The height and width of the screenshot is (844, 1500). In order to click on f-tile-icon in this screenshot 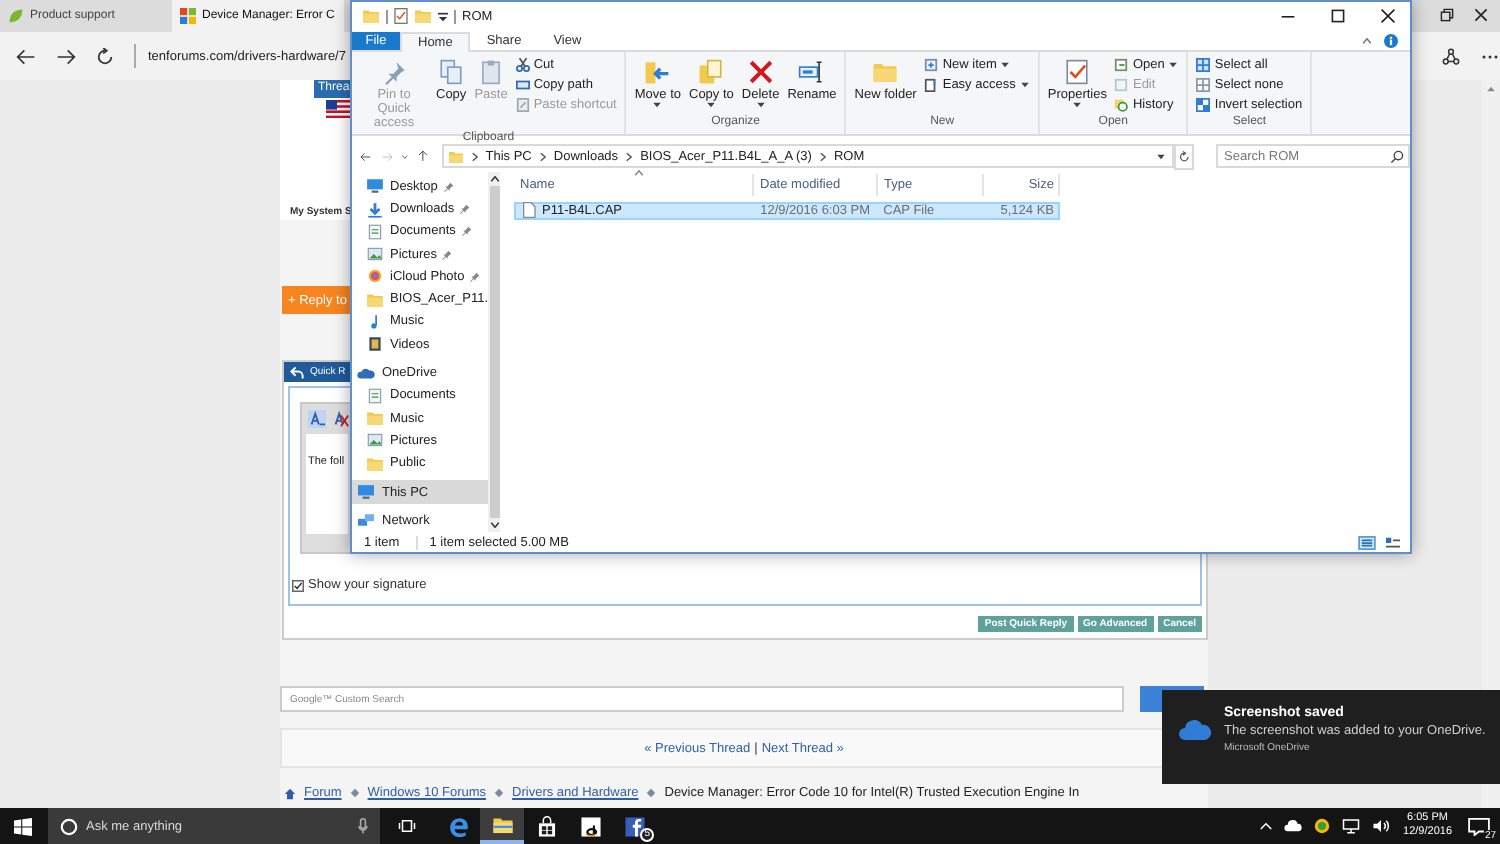, I will do `click(634, 826)`.